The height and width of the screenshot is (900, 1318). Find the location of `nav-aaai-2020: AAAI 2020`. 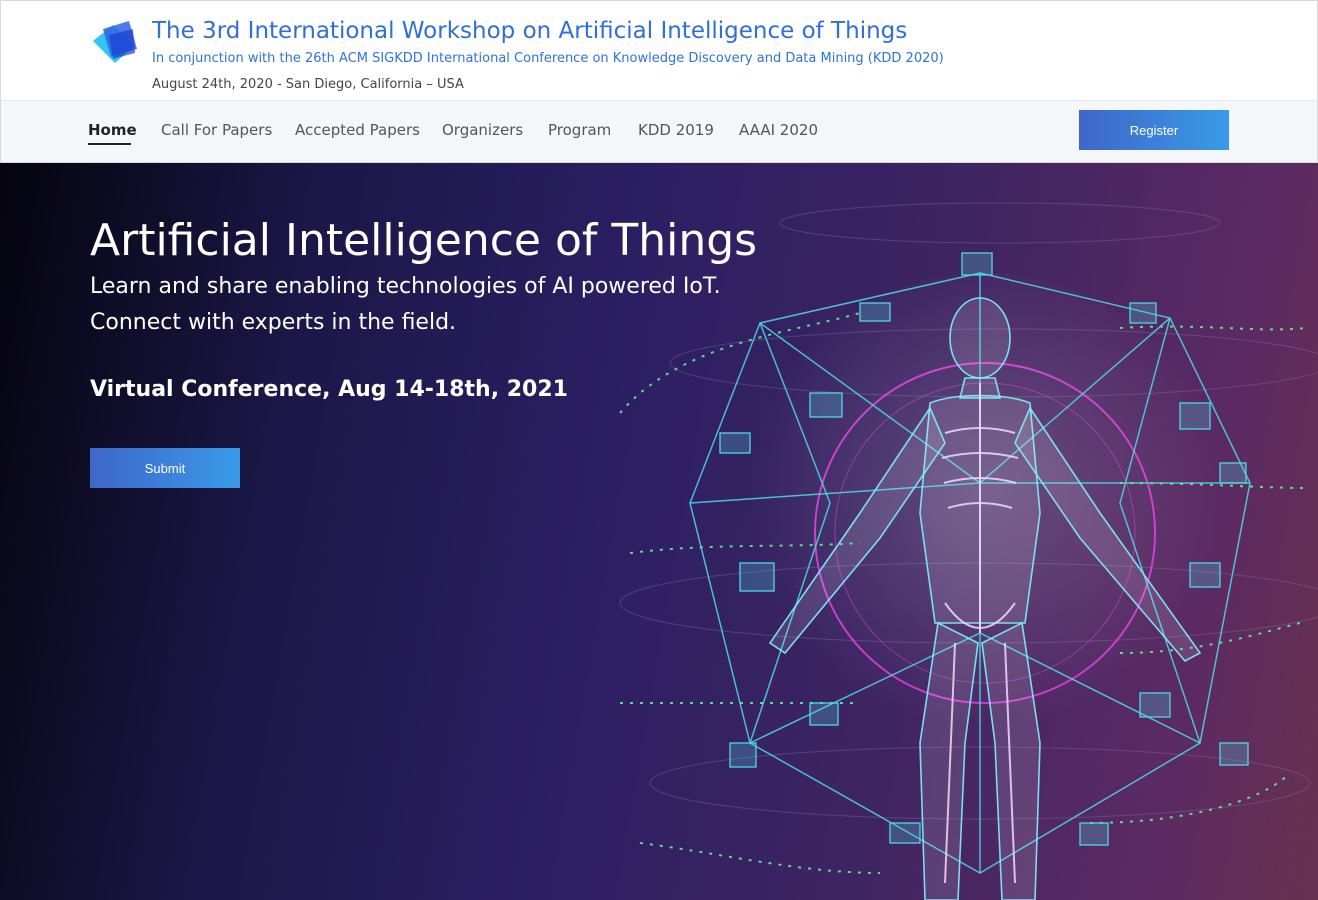

nav-aaai-2020: AAAI 2020 is located at coordinates (778, 130).